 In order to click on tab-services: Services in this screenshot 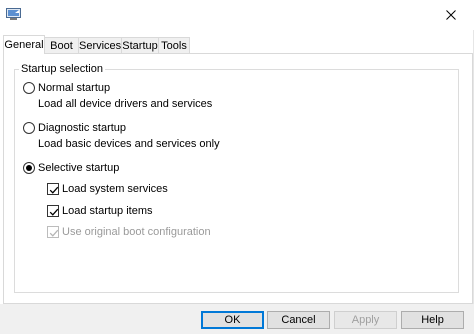, I will do `click(100, 45)`.